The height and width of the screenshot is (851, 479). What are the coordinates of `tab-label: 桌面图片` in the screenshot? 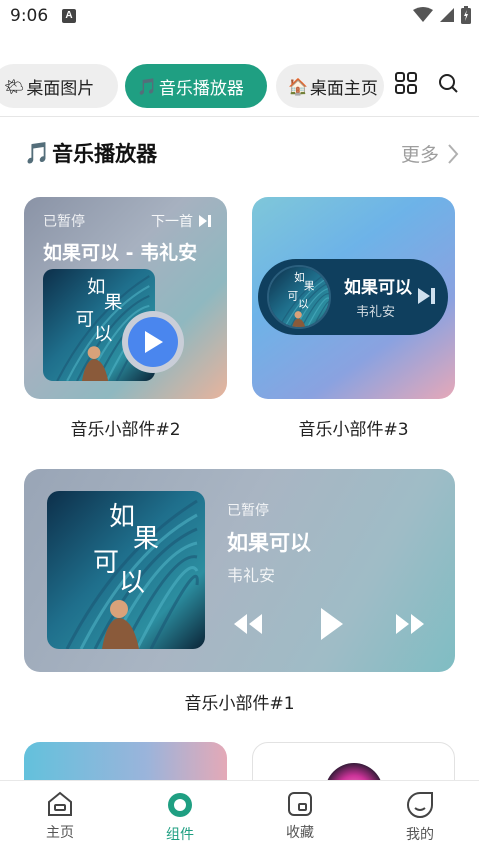 It's located at (60, 88).